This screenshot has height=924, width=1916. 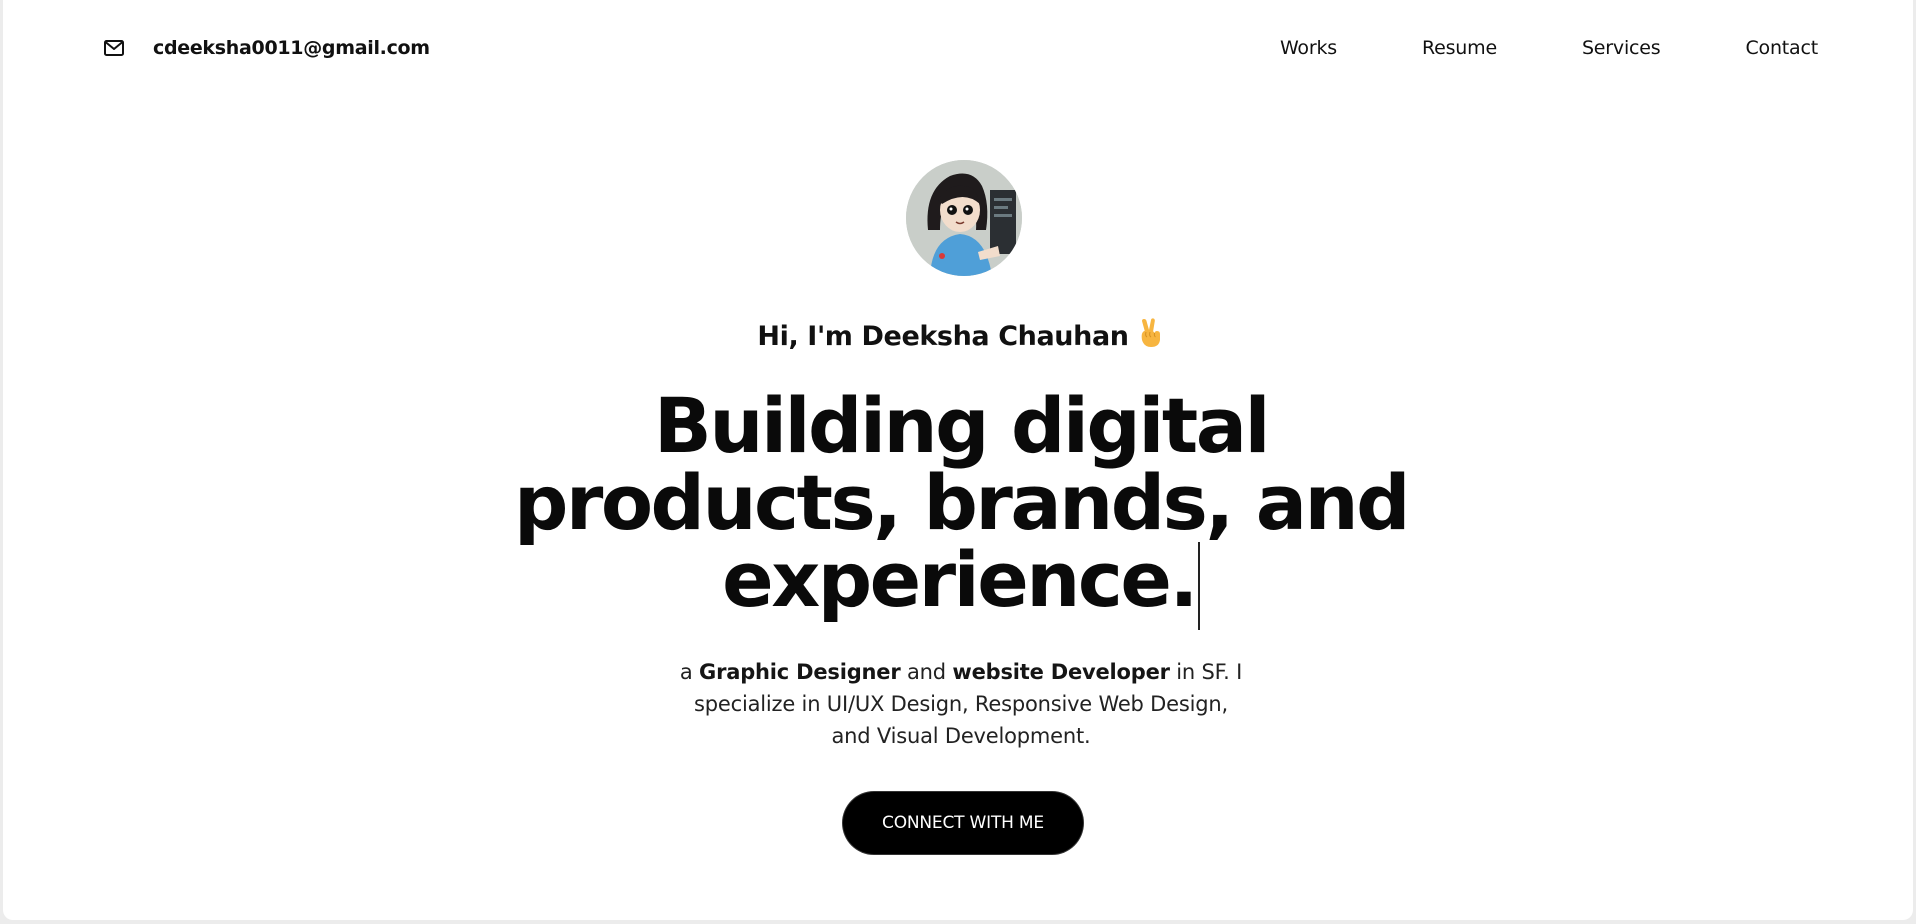 I want to click on main-nav: Works Resume Services Contact, so click(x=1549, y=48).